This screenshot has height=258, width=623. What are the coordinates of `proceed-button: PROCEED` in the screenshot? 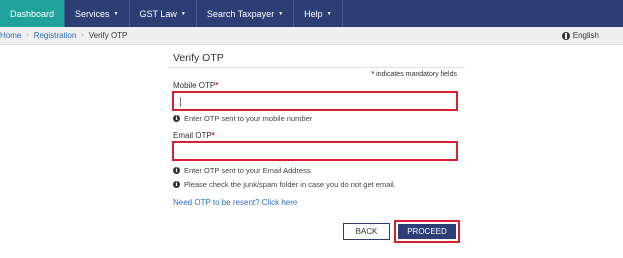 It's located at (427, 231).